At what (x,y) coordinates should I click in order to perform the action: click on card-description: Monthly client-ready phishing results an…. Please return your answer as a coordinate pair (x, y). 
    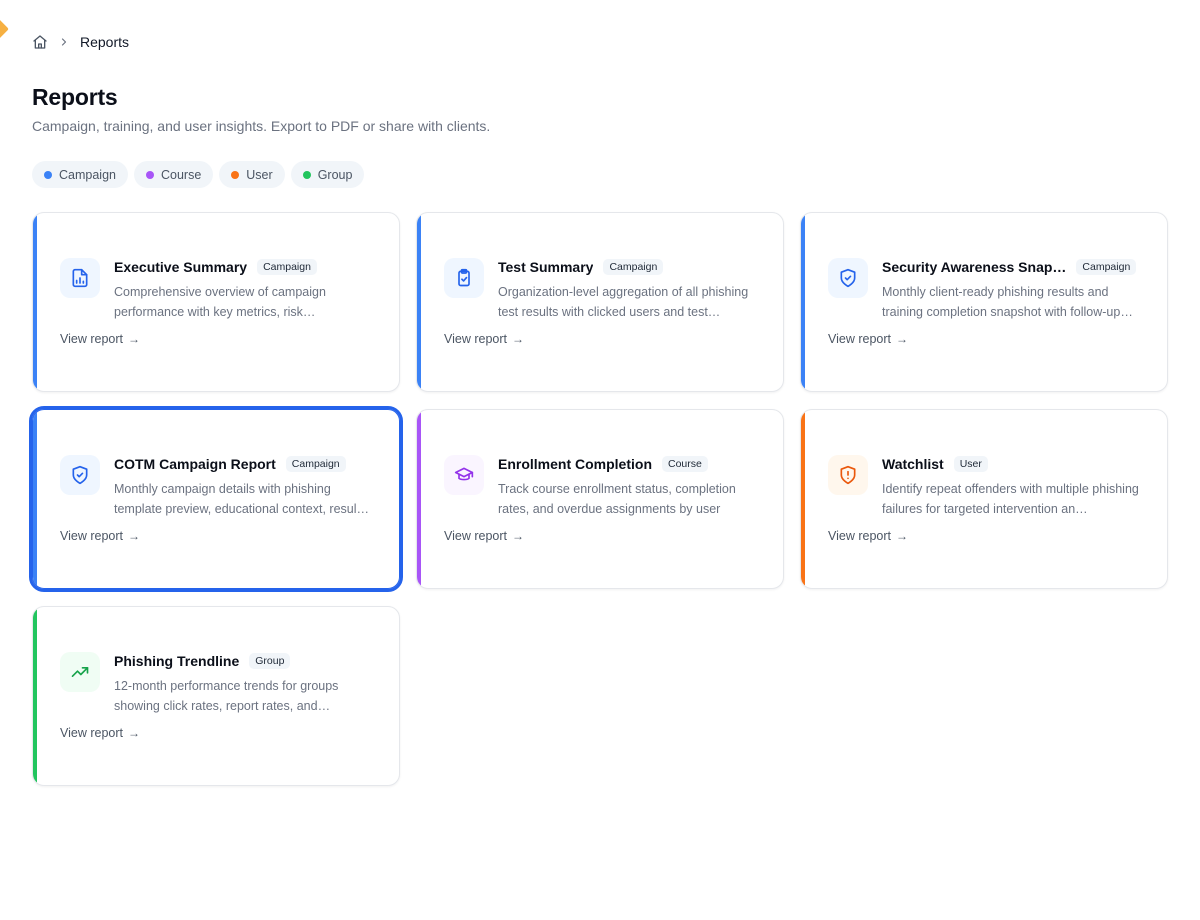
    Looking at the image, I should click on (1007, 302).